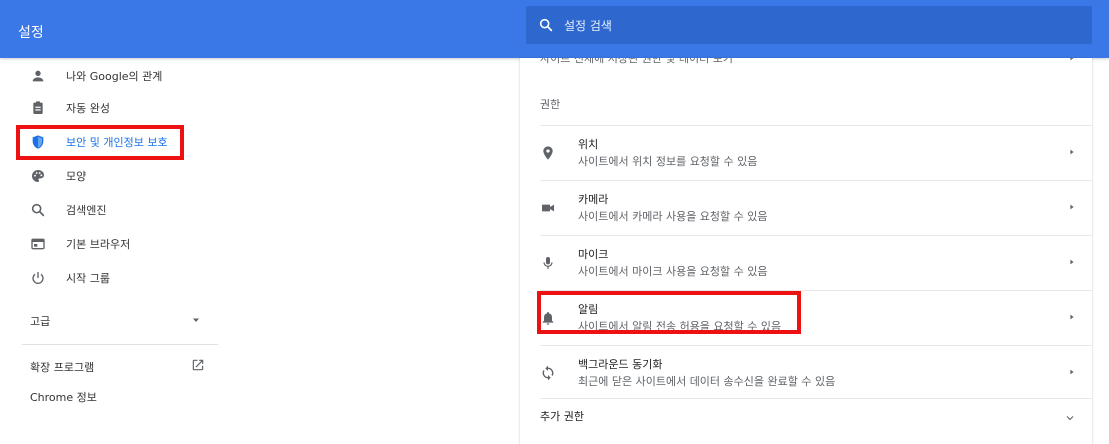  Describe the element at coordinates (62, 367) in the screenshot. I see `extensions-label: 확장 프로그램` at that location.